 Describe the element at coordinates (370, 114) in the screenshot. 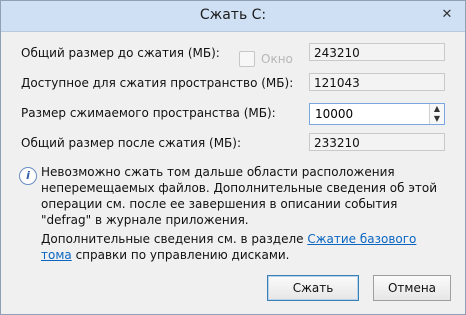

I see `shrink-space-input` at that location.